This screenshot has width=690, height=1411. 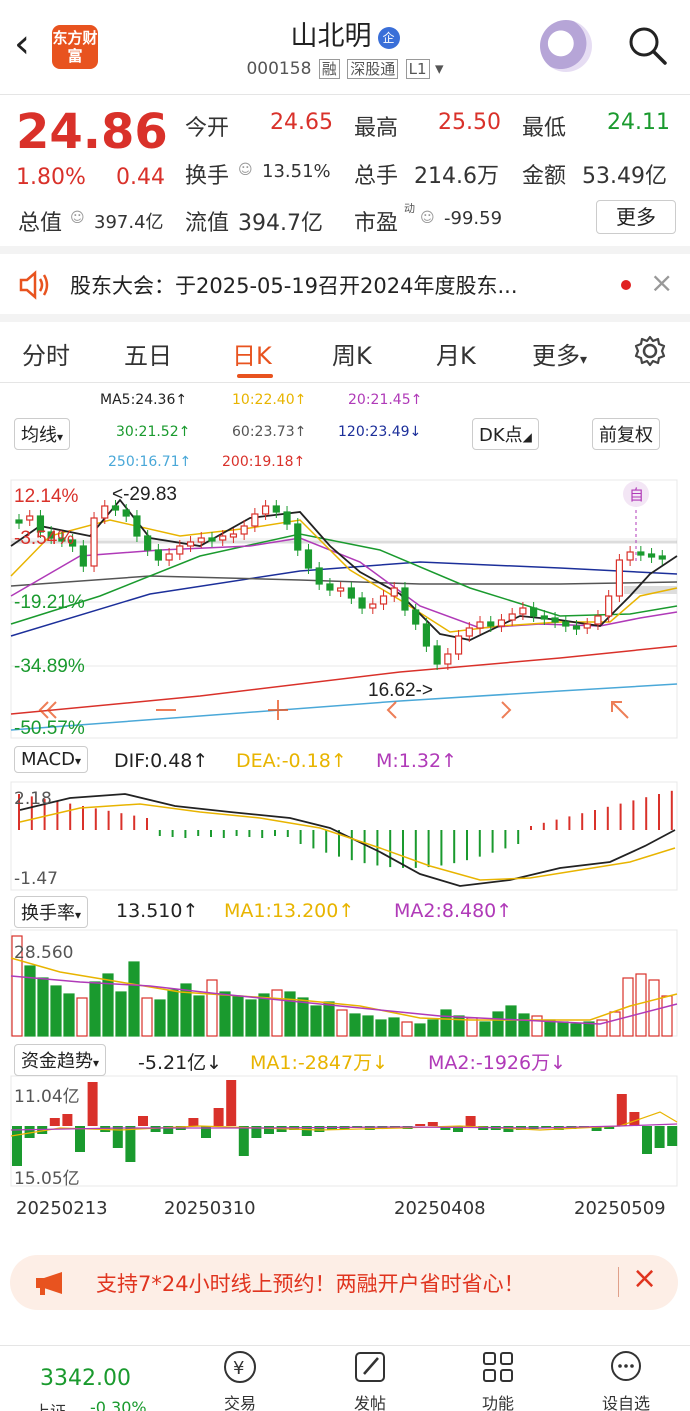 What do you see at coordinates (92, 132) in the screenshot?
I see `last-price: 24.86` at bounding box center [92, 132].